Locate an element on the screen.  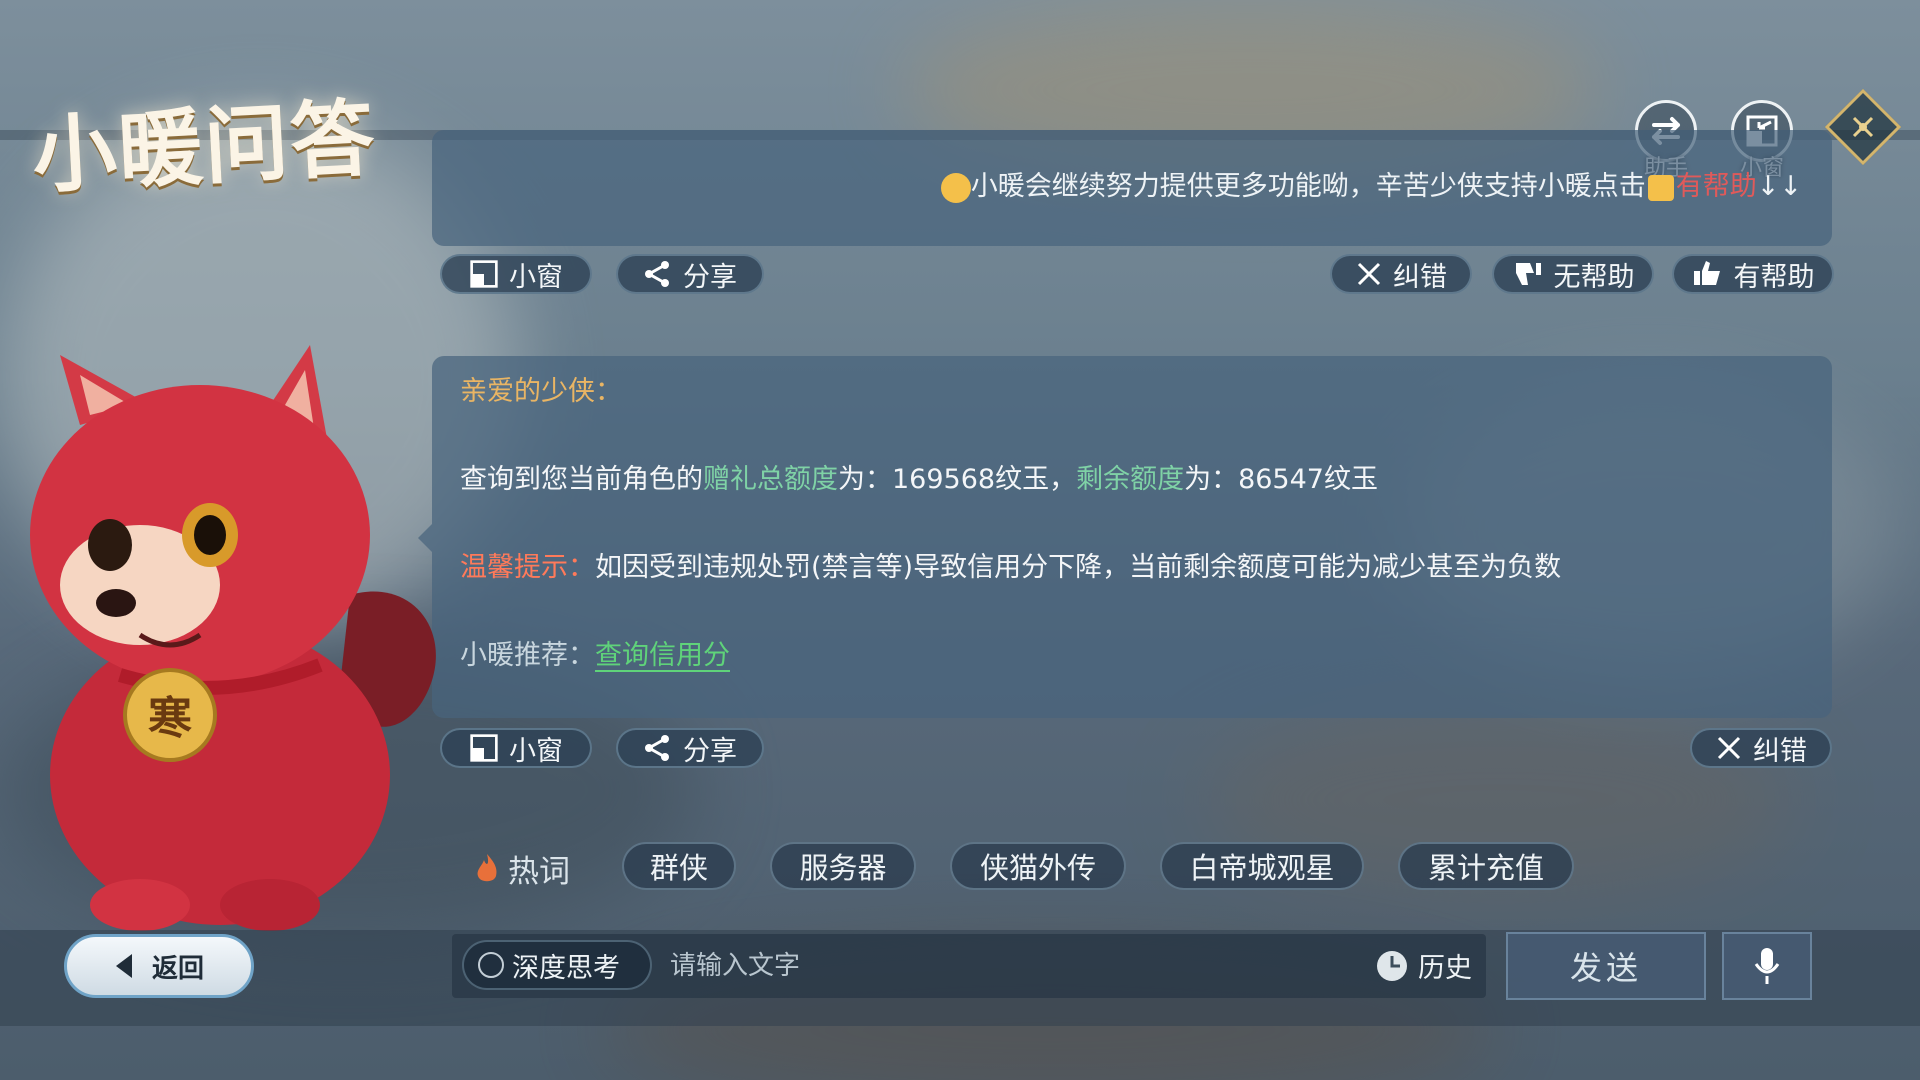
answer-recommend-line: 小暖推荐：查询信用分 is located at coordinates (595, 656).